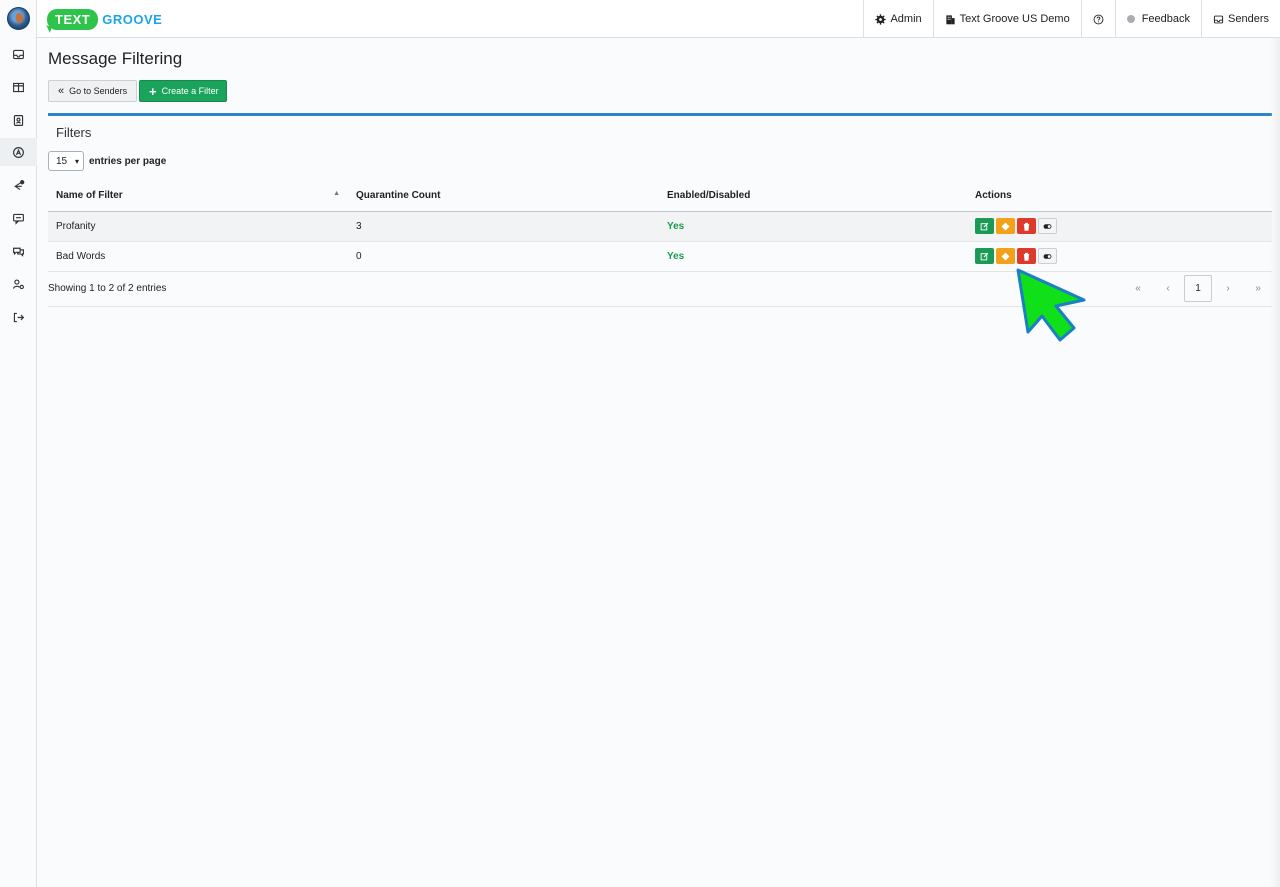  What do you see at coordinates (1166, 19) in the screenshot?
I see `feedback-label: Feedback` at bounding box center [1166, 19].